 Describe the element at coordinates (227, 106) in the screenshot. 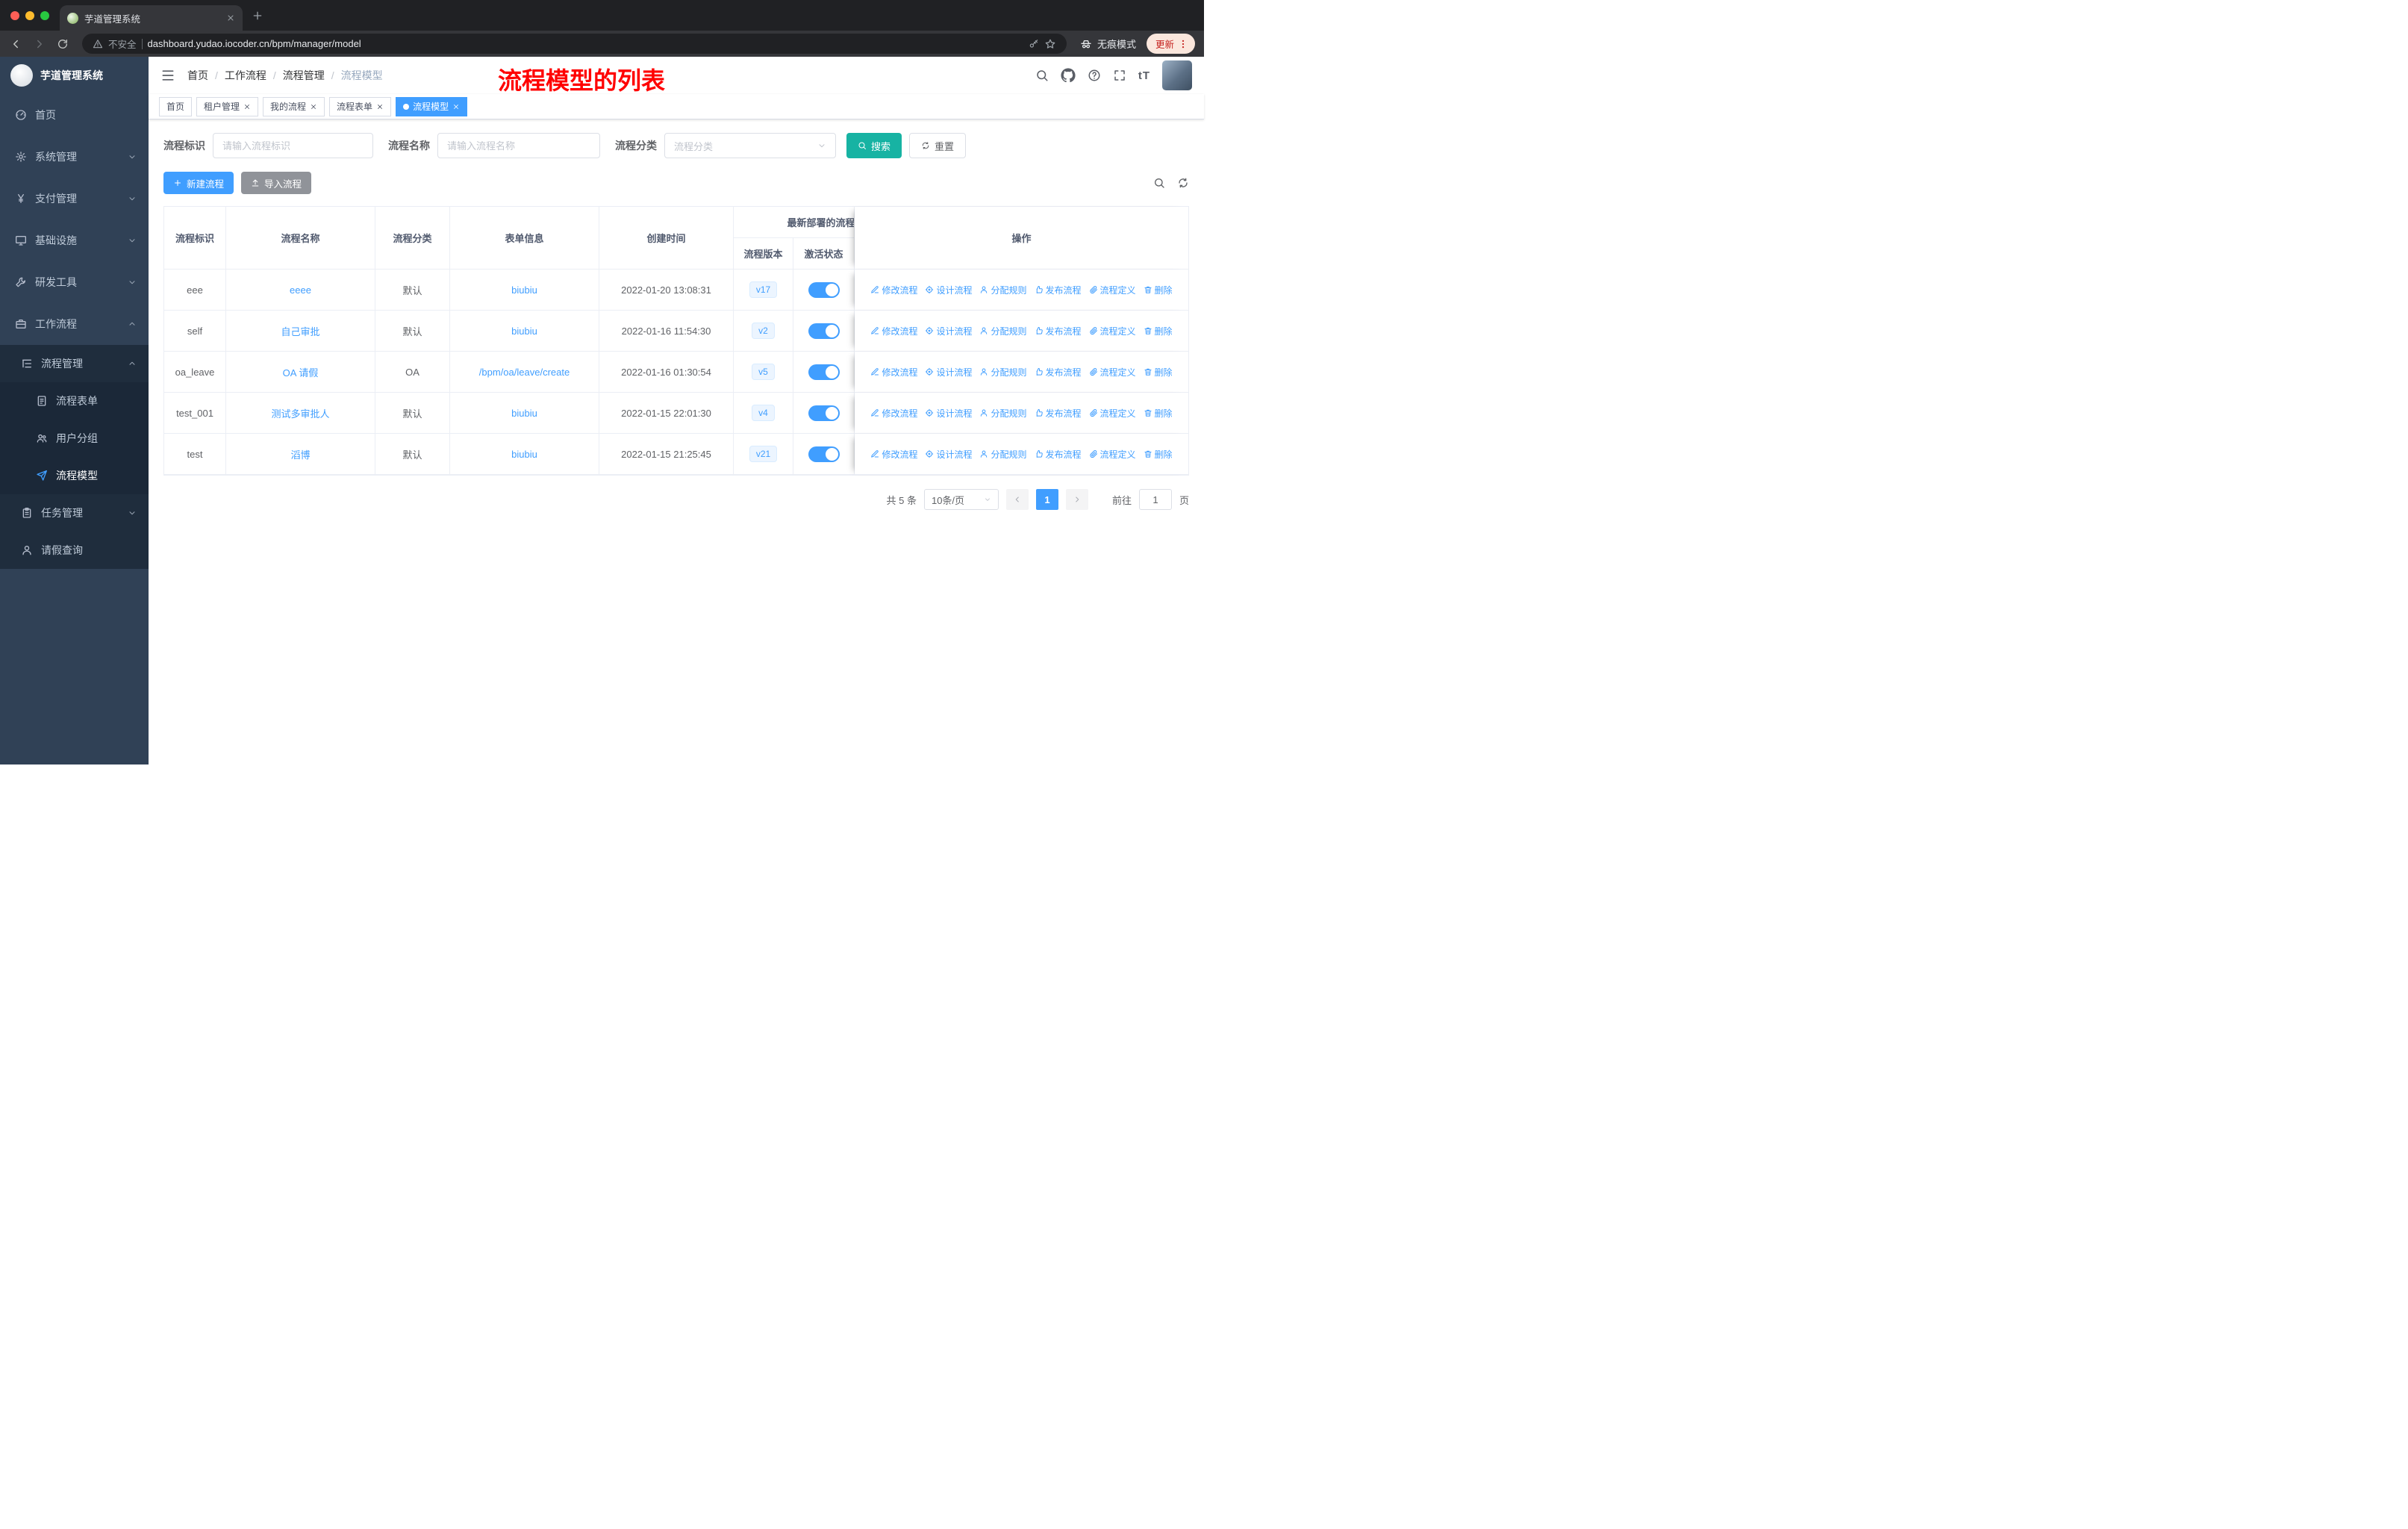

I see `tag-tenant-management: 租户管理` at that location.